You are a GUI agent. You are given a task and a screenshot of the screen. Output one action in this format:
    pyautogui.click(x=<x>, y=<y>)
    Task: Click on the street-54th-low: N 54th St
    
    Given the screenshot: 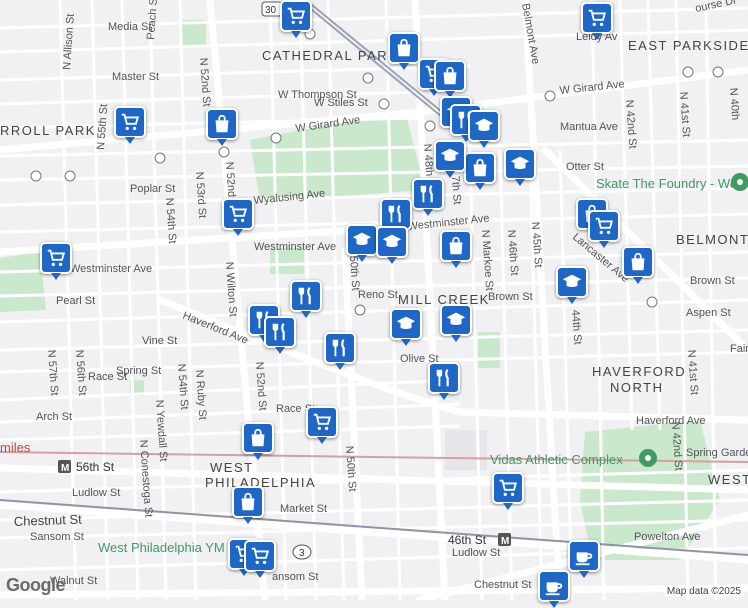 What is the action you would take?
    pyautogui.click(x=182, y=386)
    